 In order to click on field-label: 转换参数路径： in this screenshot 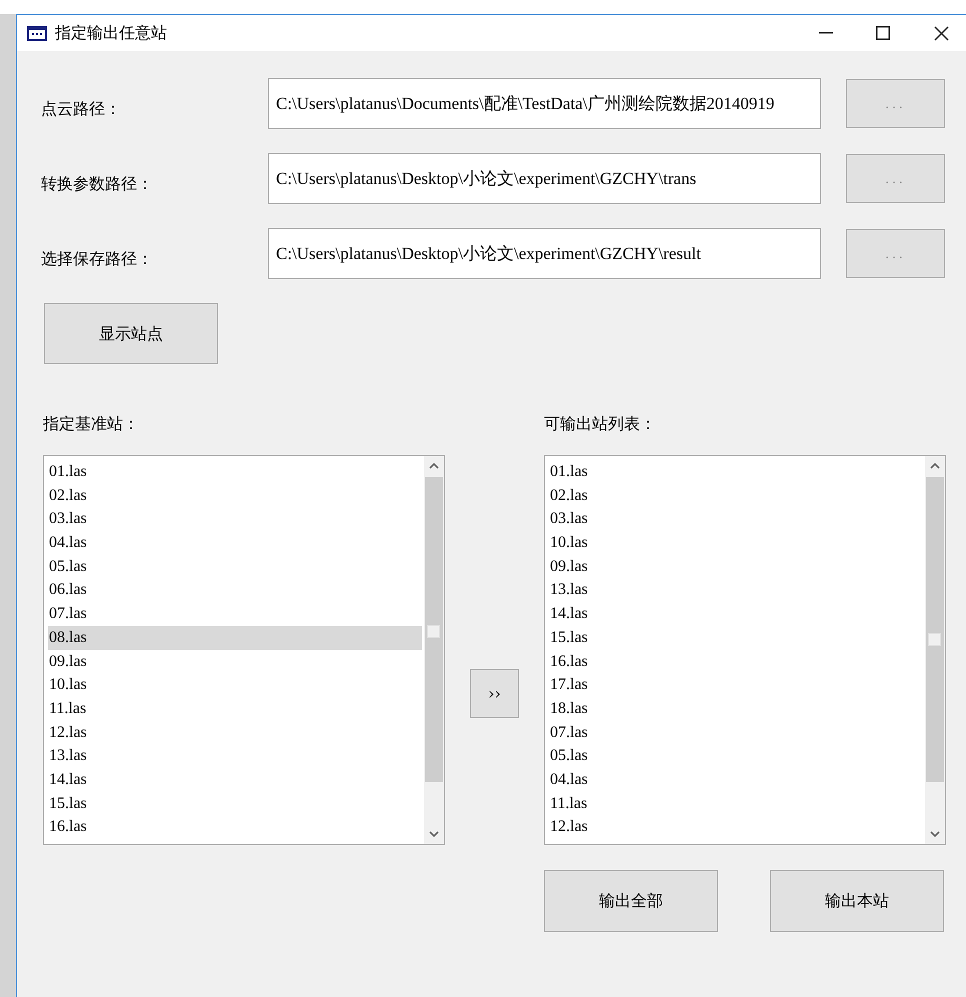, I will do `click(97, 183)`.